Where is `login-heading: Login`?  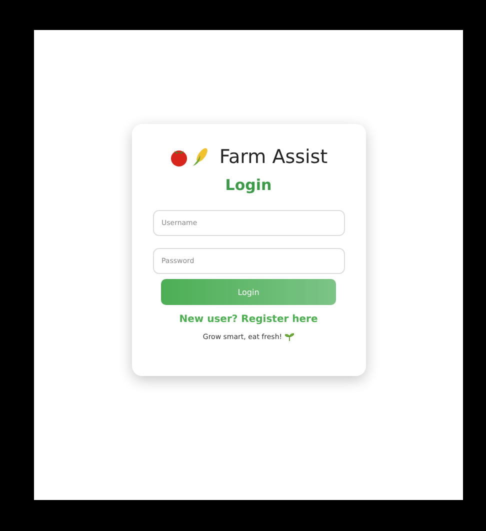 login-heading: Login is located at coordinates (248, 185).